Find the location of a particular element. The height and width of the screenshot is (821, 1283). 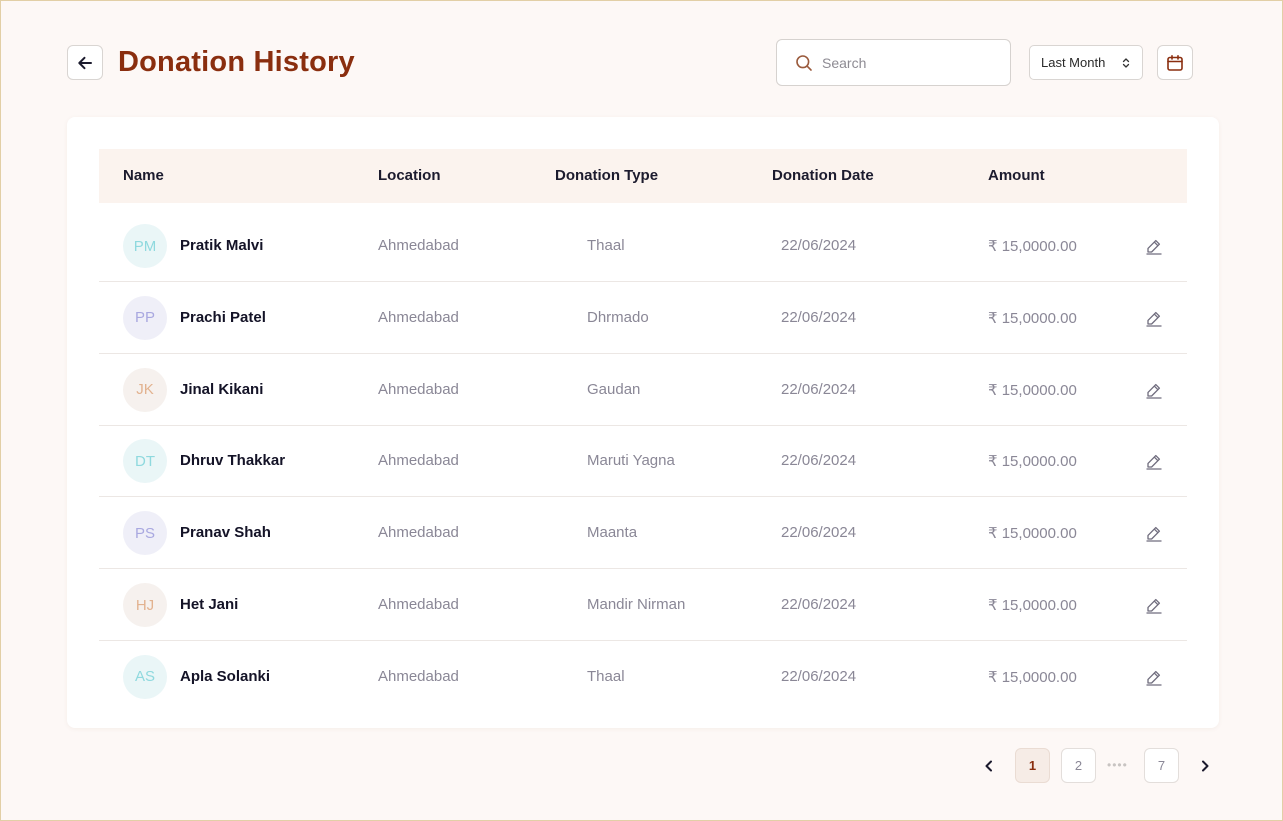

donation-type: Mandir Nirman is located at coordinates (636, 604).